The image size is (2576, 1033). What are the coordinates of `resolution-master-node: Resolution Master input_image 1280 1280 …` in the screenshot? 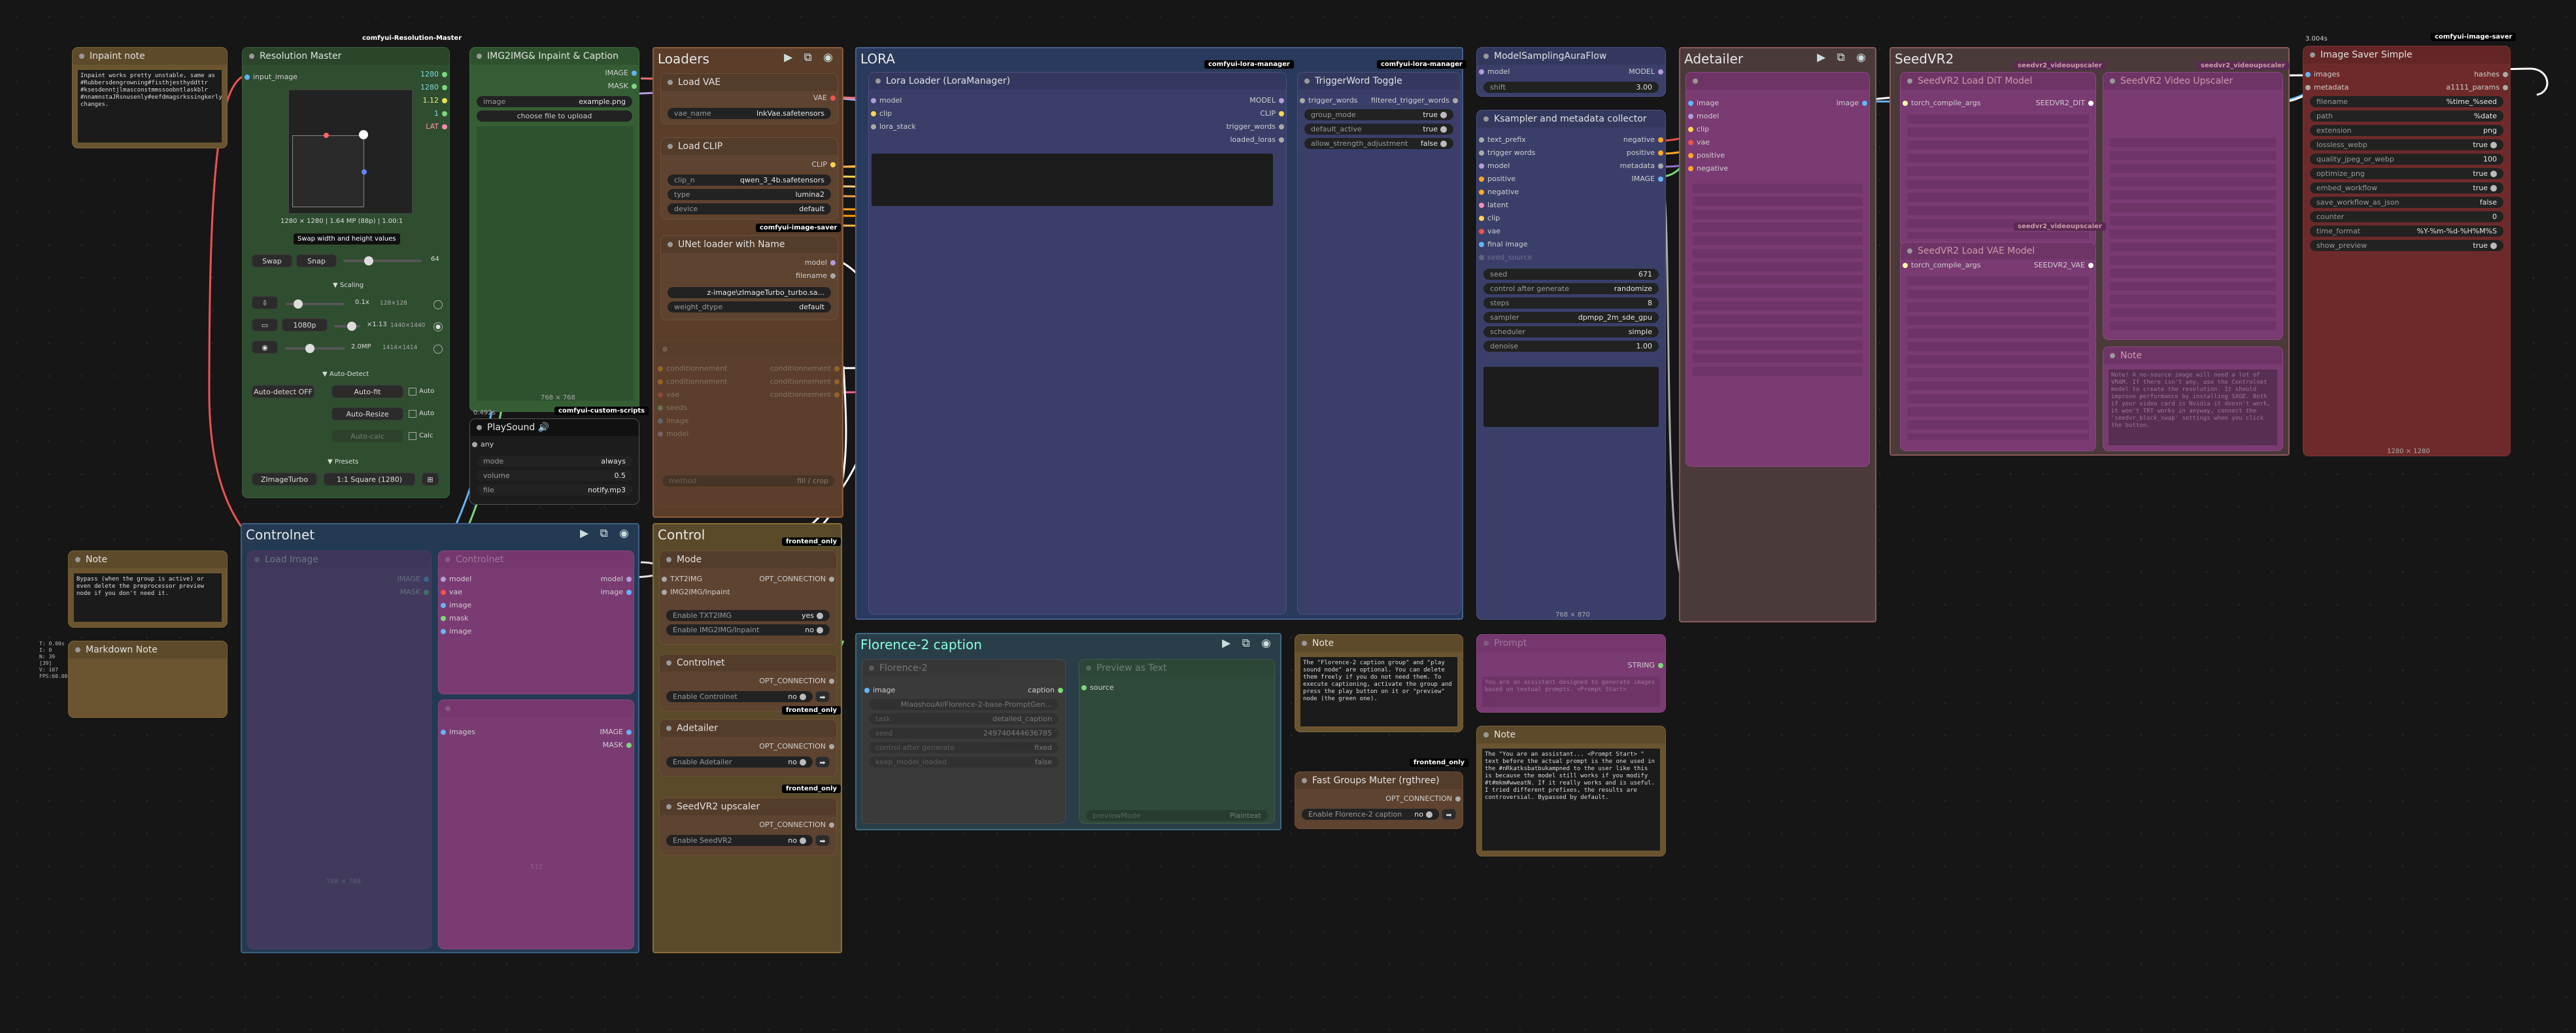 It's located at (346, 272).